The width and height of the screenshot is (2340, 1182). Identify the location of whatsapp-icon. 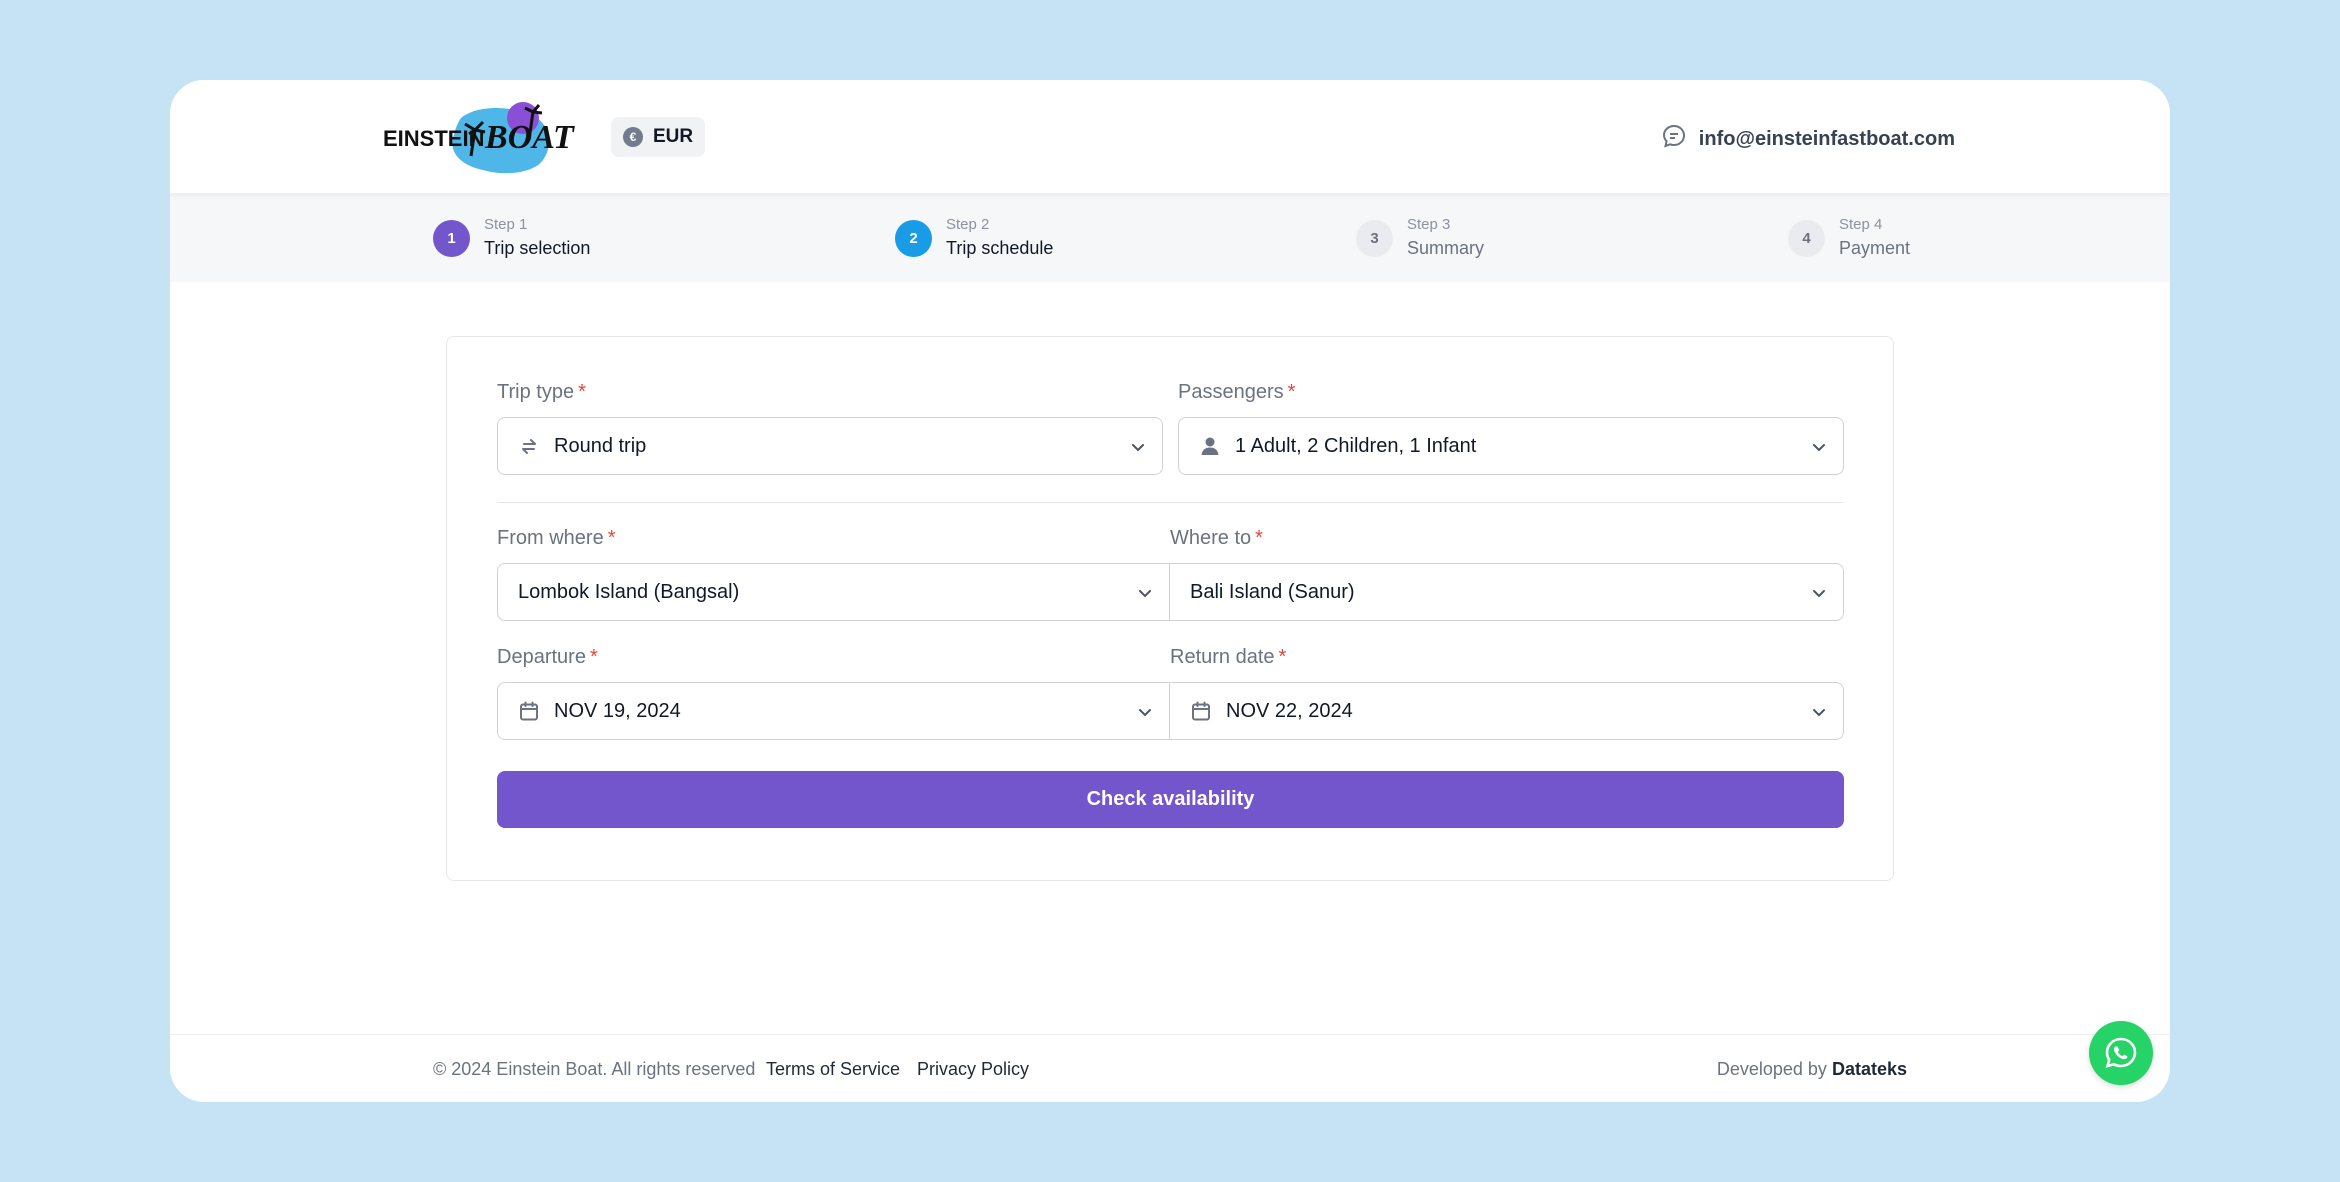
(2121, 1052).